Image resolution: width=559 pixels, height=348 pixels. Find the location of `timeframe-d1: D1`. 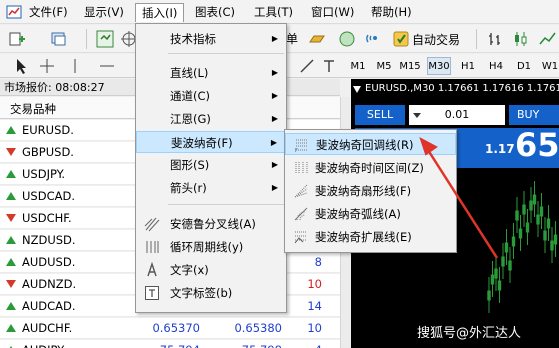

timeframe-d1: D1 is located at coordinates (524, 66).